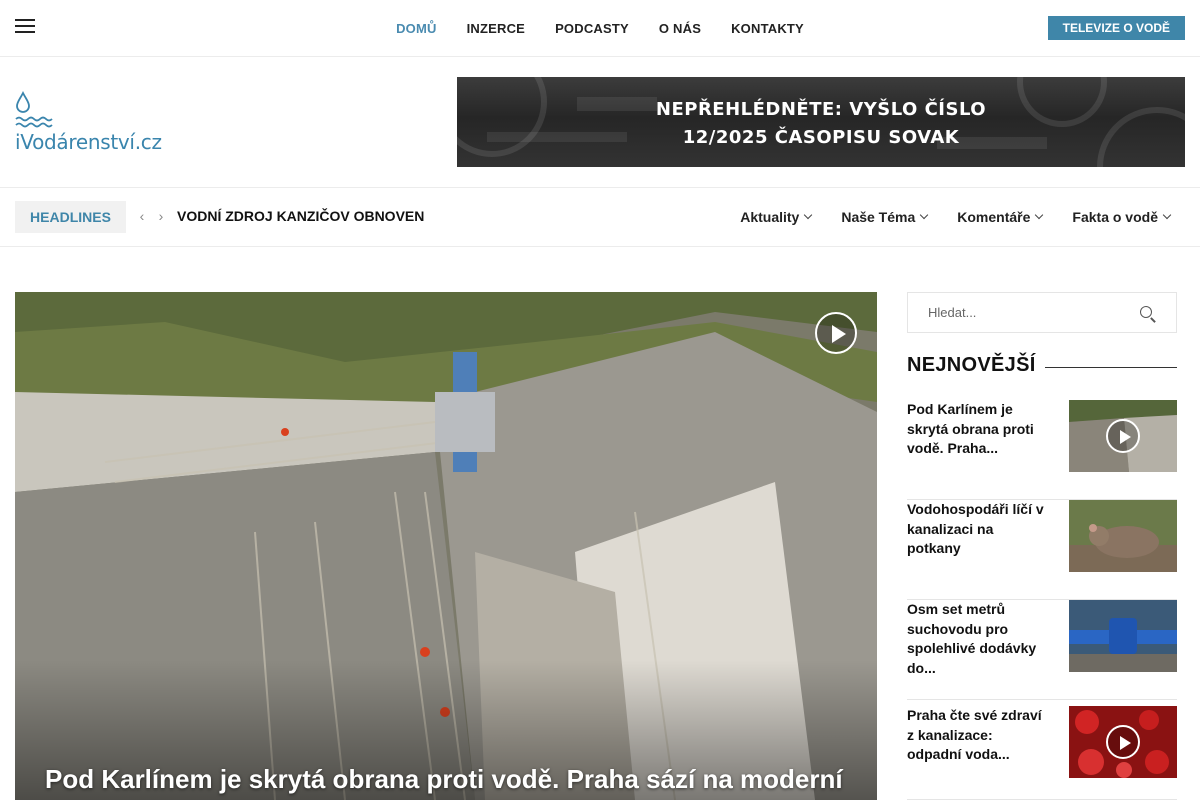 The image size is (1200, 800). I want to click on nav-advertising: INZERCE, so click(496, 28).